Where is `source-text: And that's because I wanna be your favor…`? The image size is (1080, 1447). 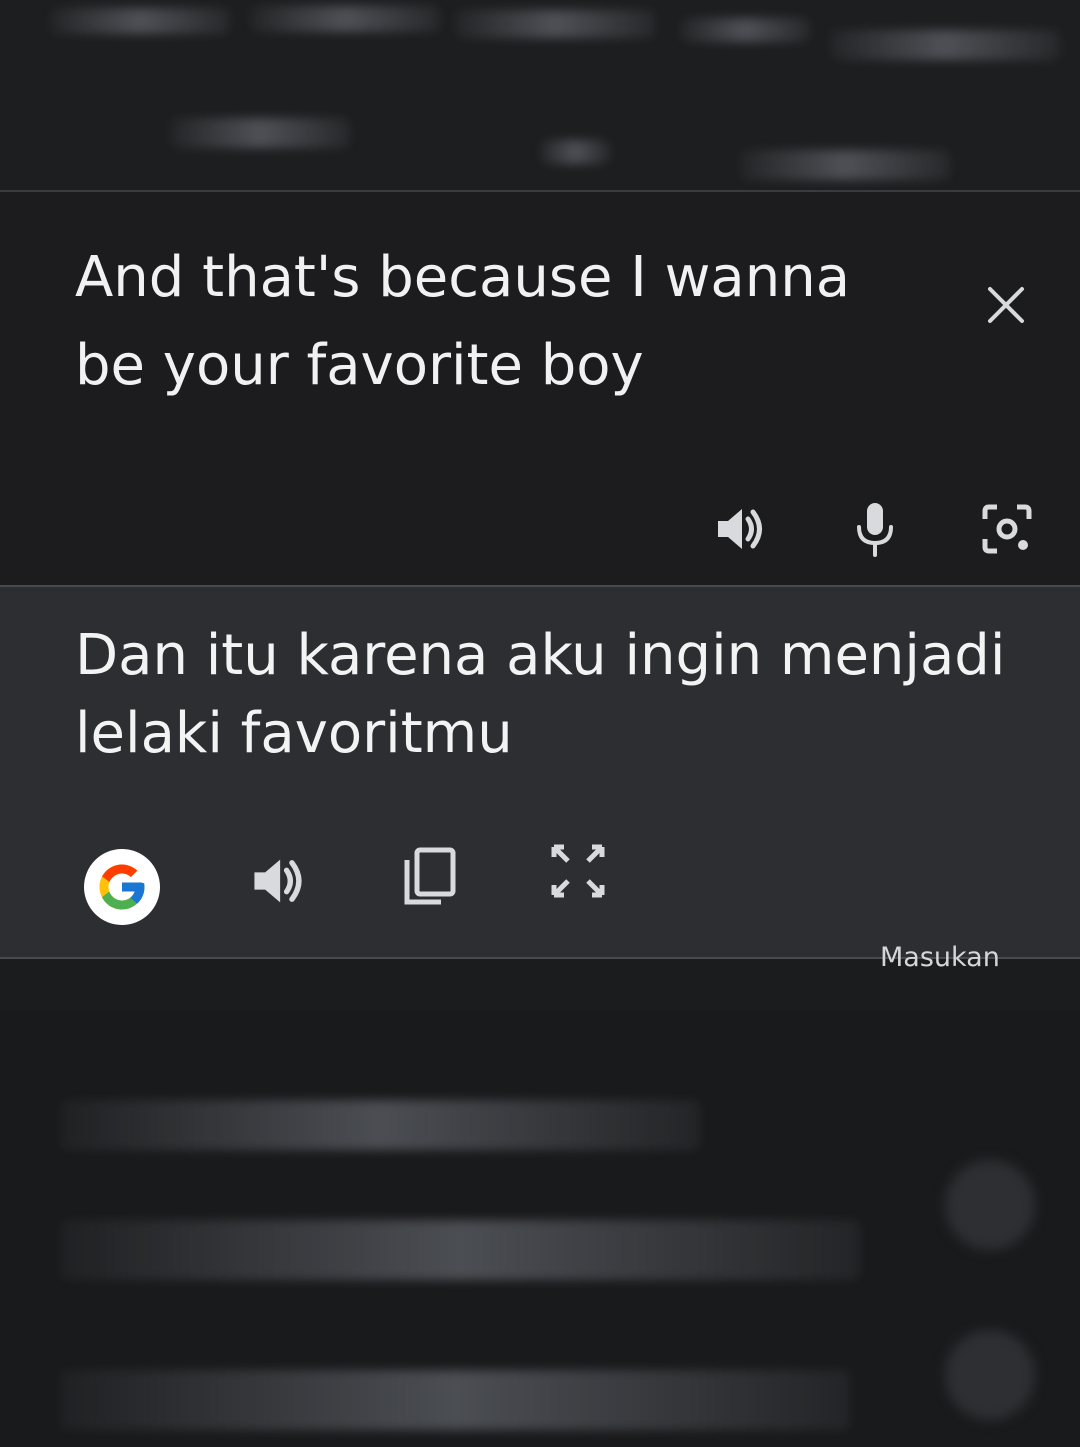
source-text: And that's because I wanna be your favor… is located at coordinates (505, 322).